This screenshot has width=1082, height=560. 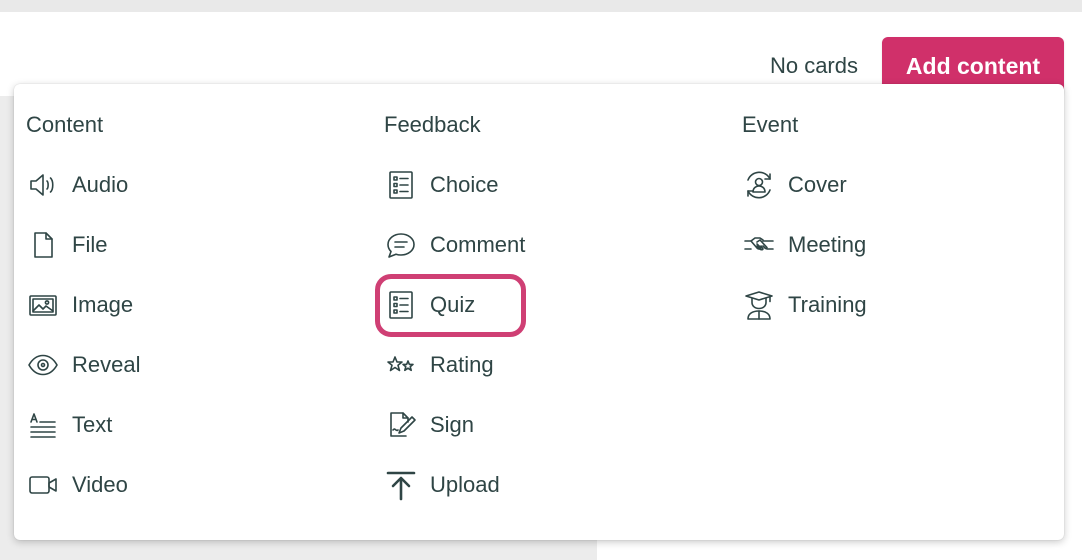 I want to click on speech-bubble-icon, so click(x=401, y=245).